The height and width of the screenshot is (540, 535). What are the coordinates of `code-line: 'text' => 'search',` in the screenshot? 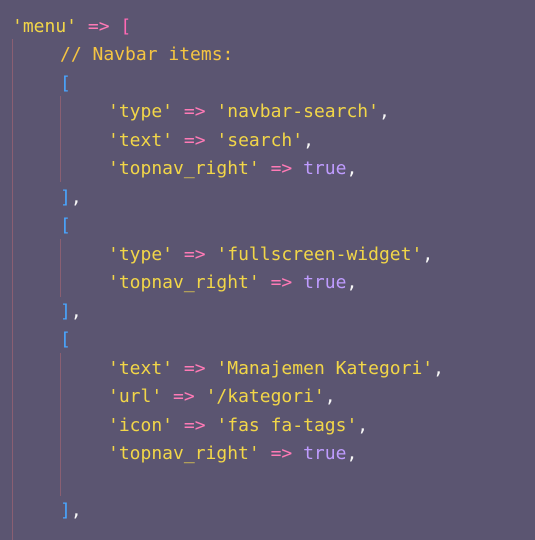 It's located at (211, 141).